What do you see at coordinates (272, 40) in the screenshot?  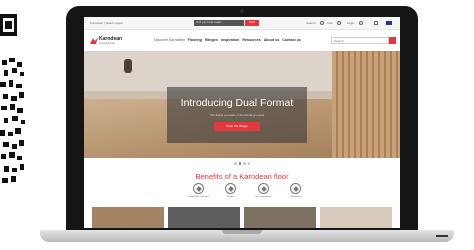 I see `nav-item-about: About us` at bounding box center [272, 40].